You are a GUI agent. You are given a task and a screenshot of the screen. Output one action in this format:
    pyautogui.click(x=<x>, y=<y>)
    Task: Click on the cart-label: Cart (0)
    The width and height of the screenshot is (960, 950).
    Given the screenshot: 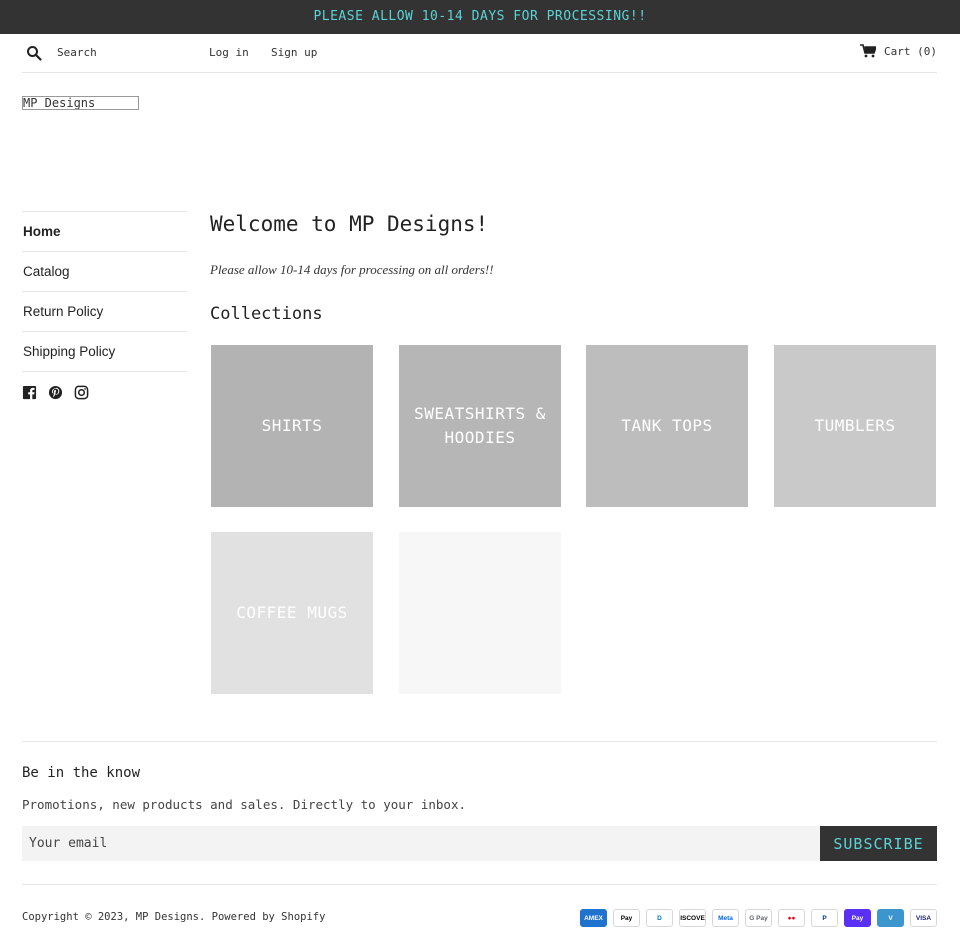 What is the action you would take?
    pyautogui.click(x=910, y=51)
    